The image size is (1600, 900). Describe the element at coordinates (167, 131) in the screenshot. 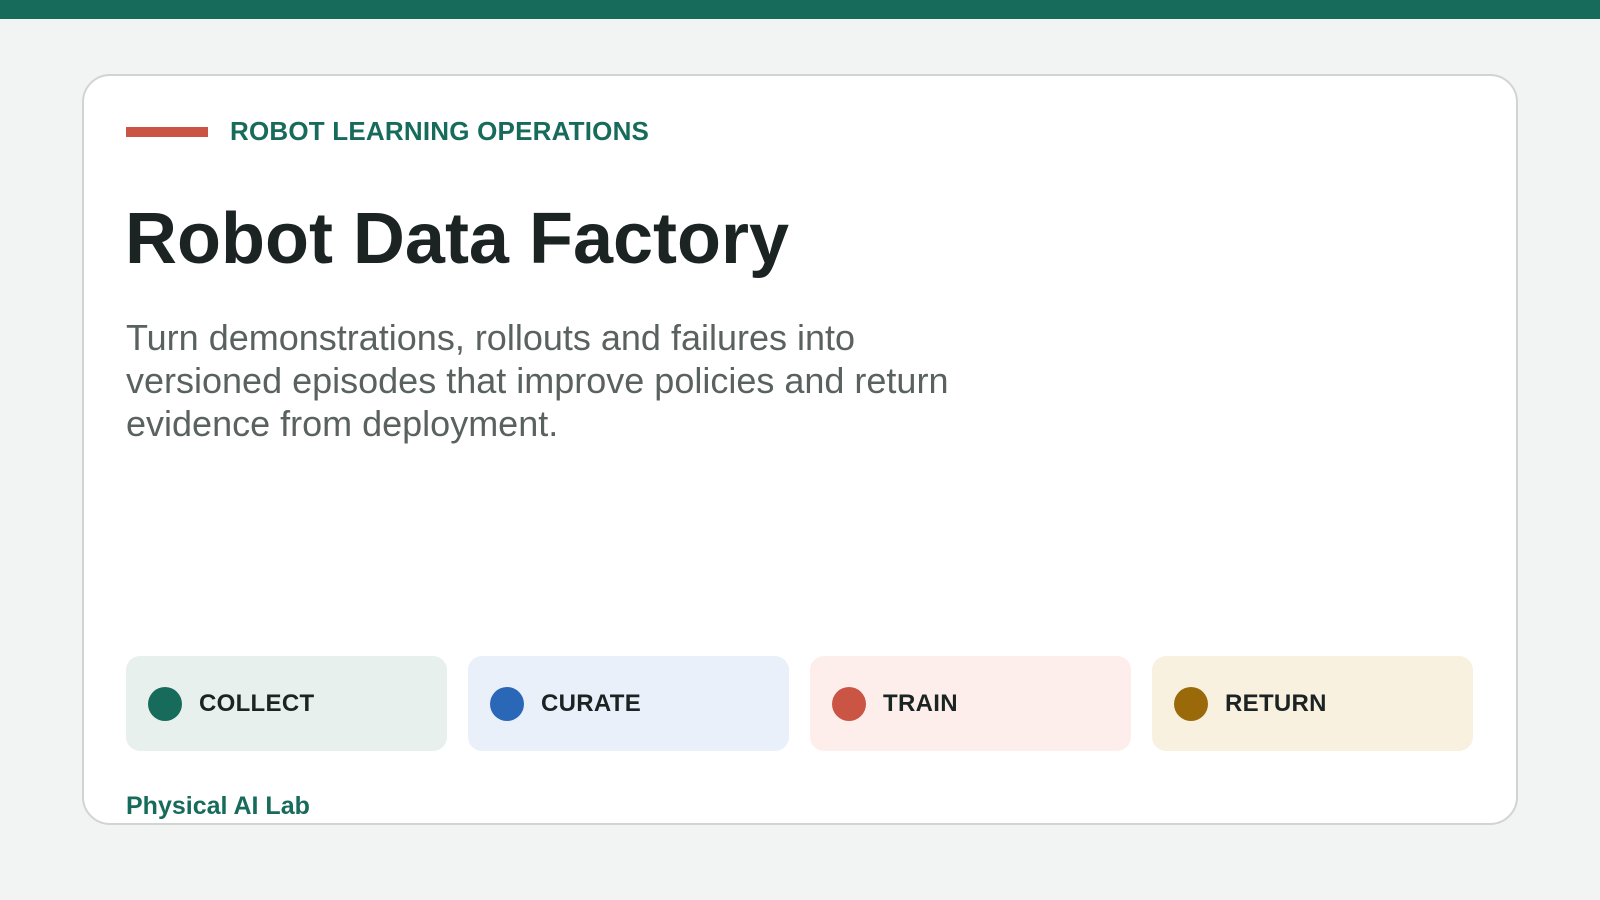

I see `eyebrow-accent-rule` at that location.